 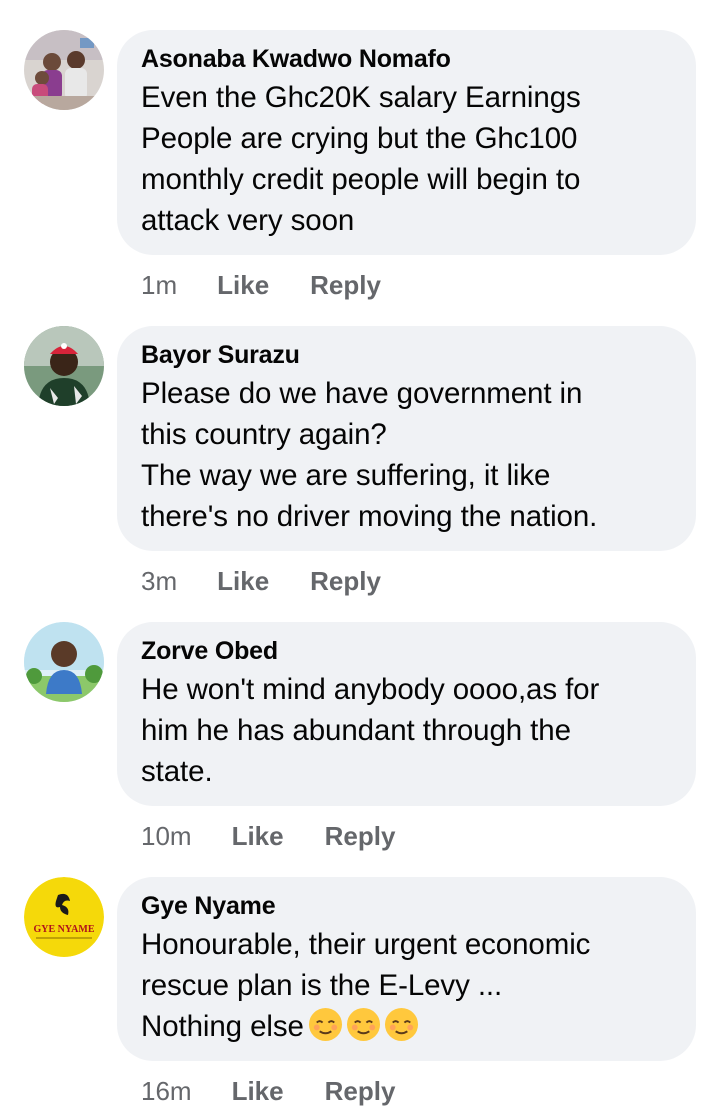 What do you see at coordinates (406, 906) in the screenshot?
I see `comment-author: Gye Nyame` at bounding box center [406, 906].